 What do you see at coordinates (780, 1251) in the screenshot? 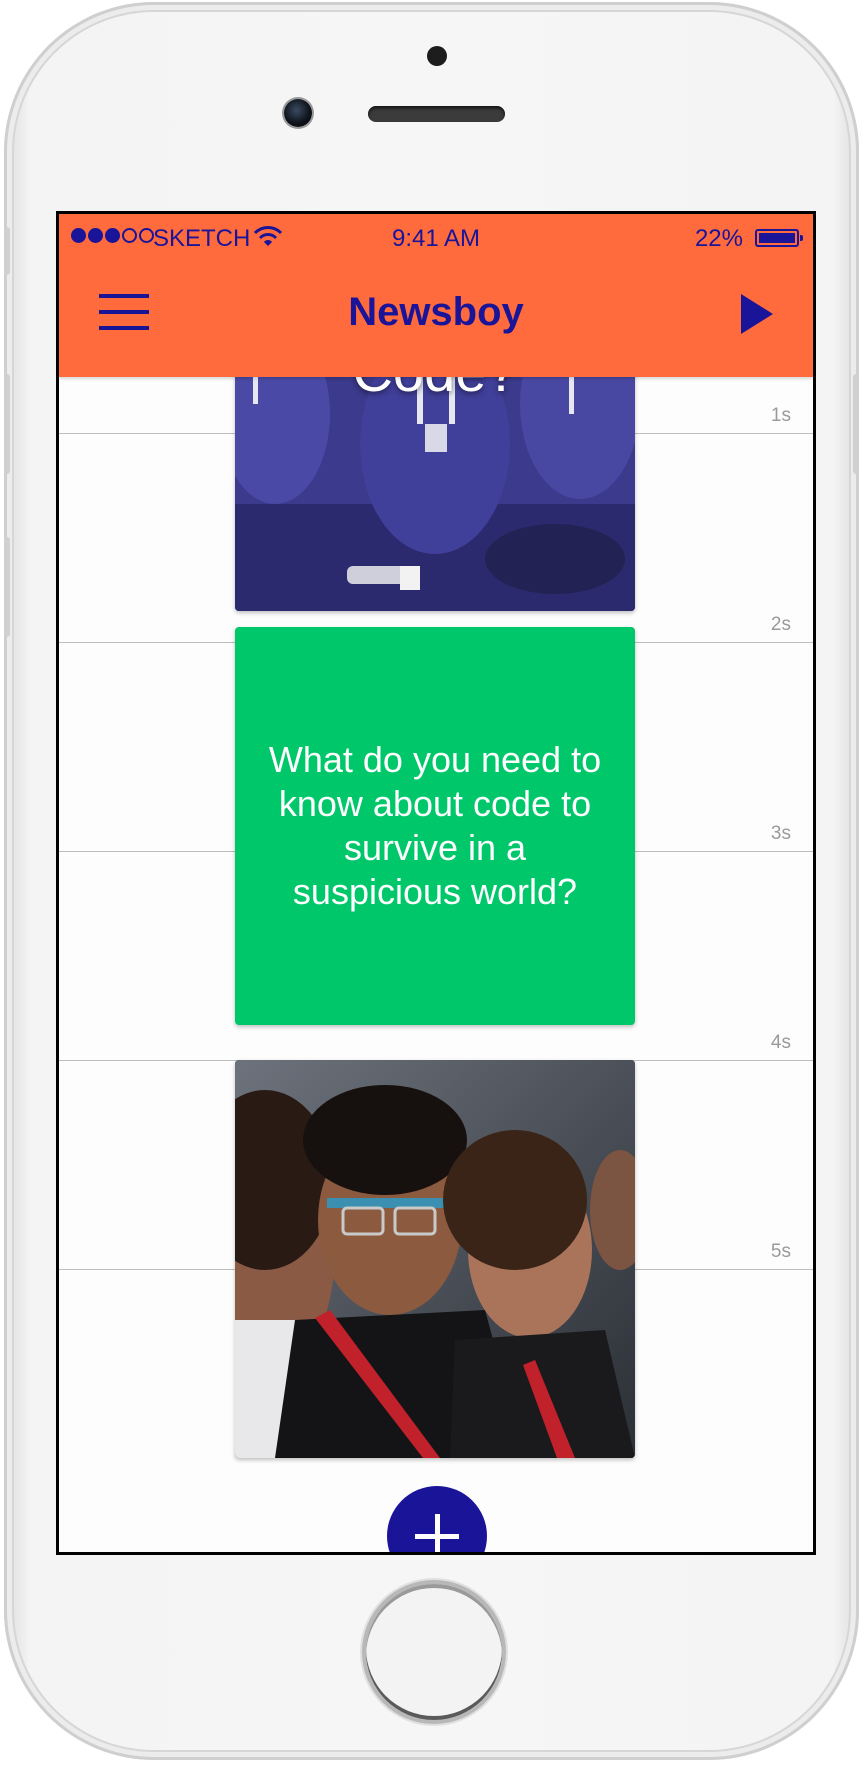
I see `timeline-label: 5s` at bounding box center [780, 1251].